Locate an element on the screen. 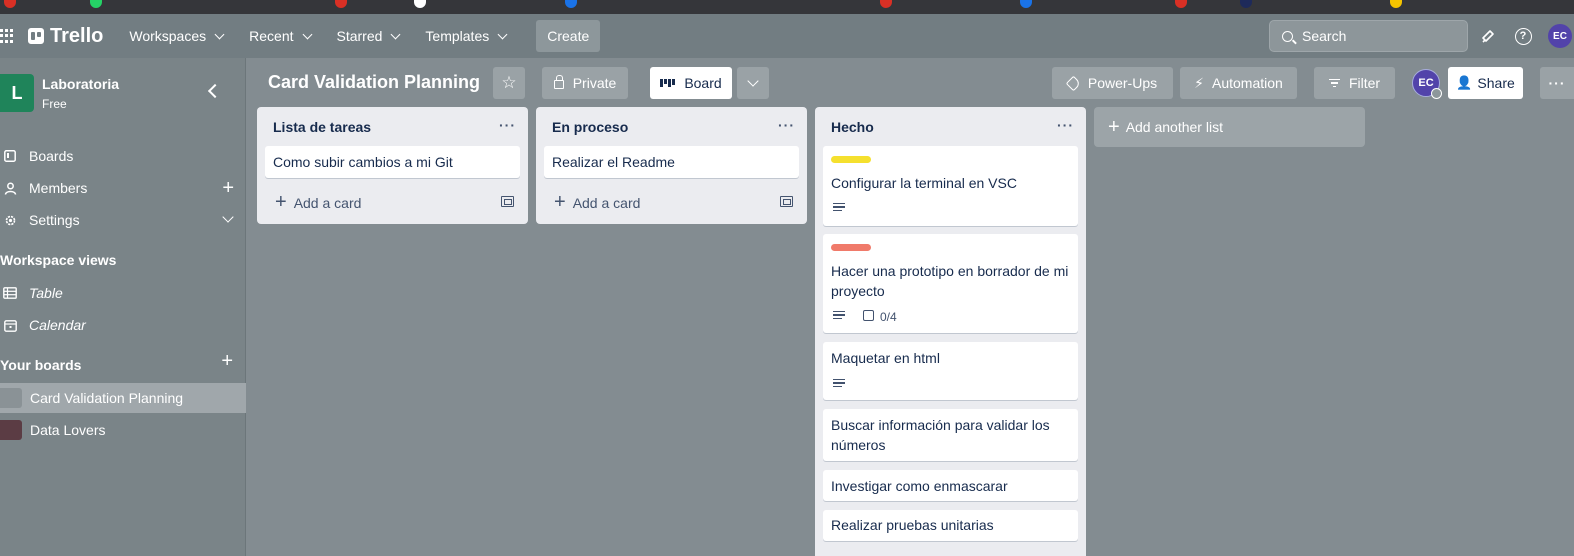  filter-button: Filter is located at coordinates (1354, 83).